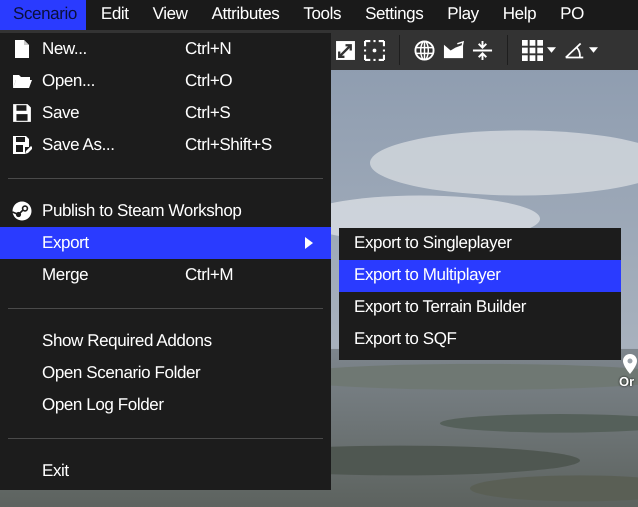  Describe the element at coordinates (532, 50) in the screenshot. I see `grid-icon` at that location.